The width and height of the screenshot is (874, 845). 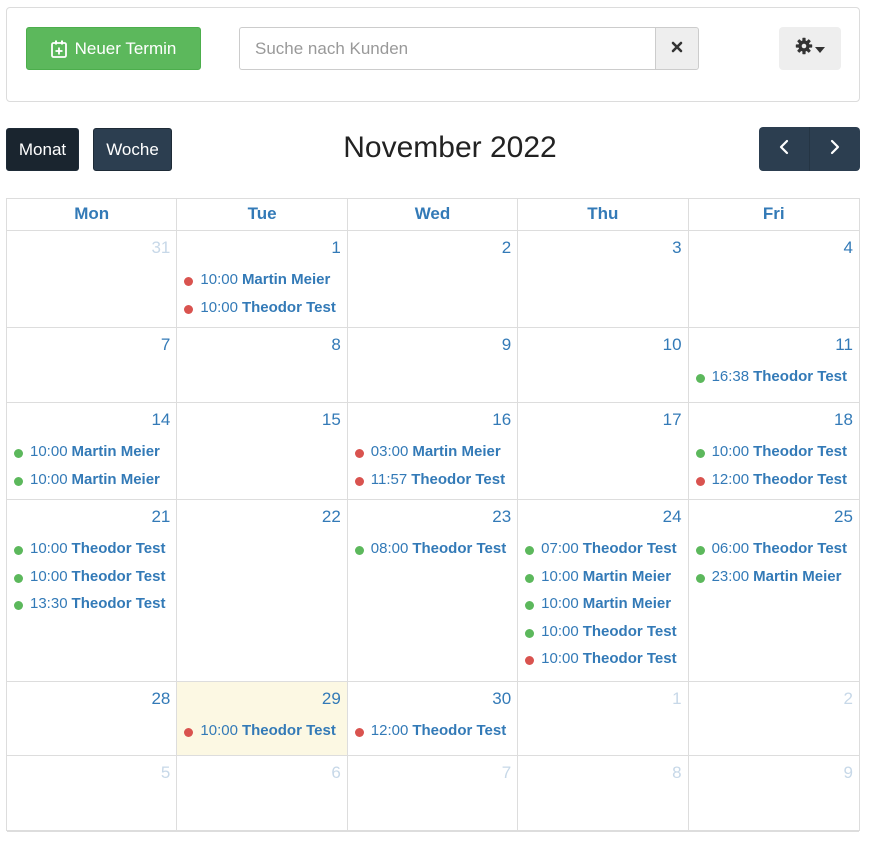 I want to click on day-number: 24, so click(x=672, y=517).